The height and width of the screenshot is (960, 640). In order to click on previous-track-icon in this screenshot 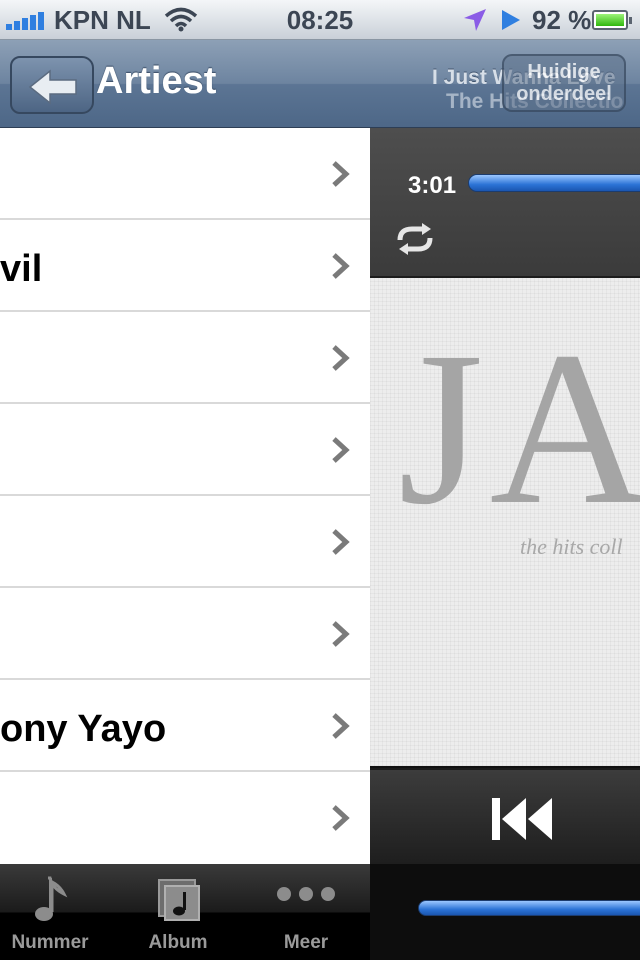, I will do `click(523, 821)`.